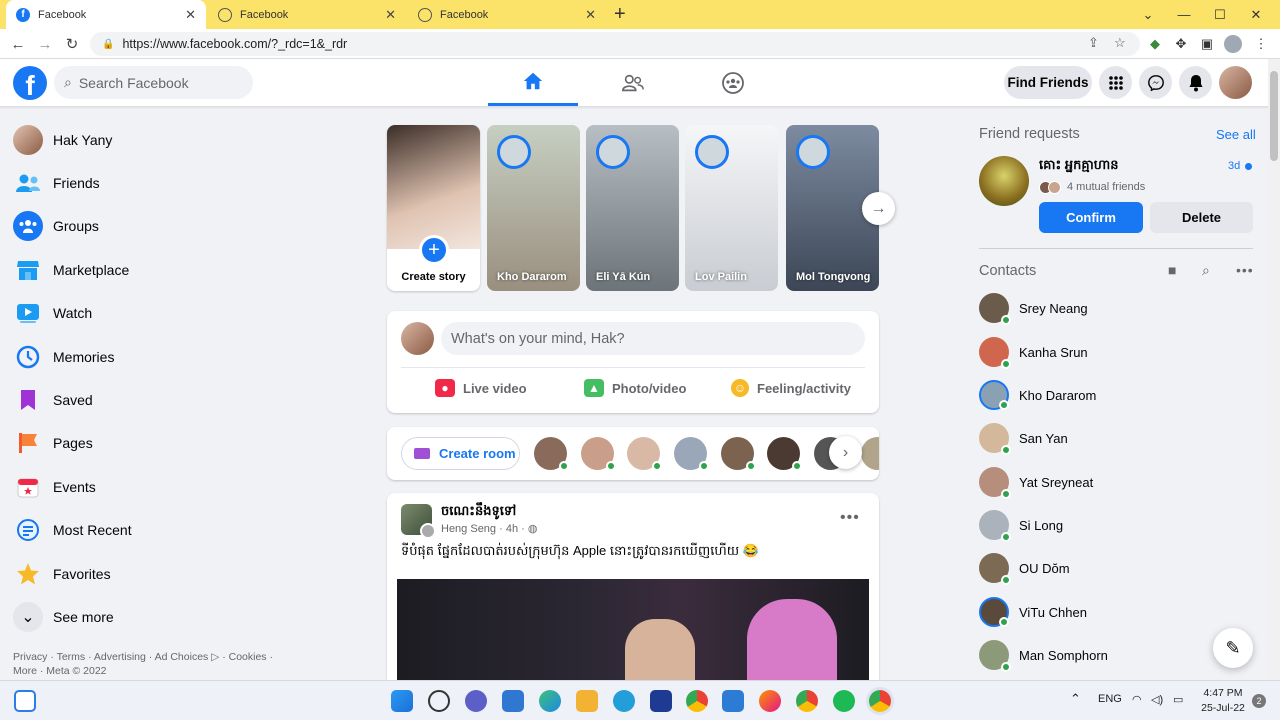  Describe the element at coordinates (844, 701) in the screenshot. I see `spotify-icon` at that location.